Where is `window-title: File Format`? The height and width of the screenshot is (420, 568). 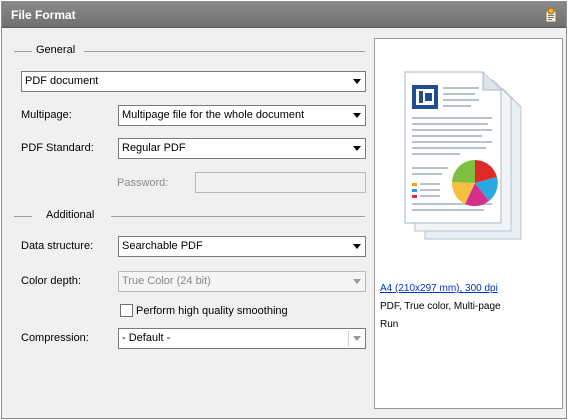 window-title: File Format is located at coordinates (43, 15).